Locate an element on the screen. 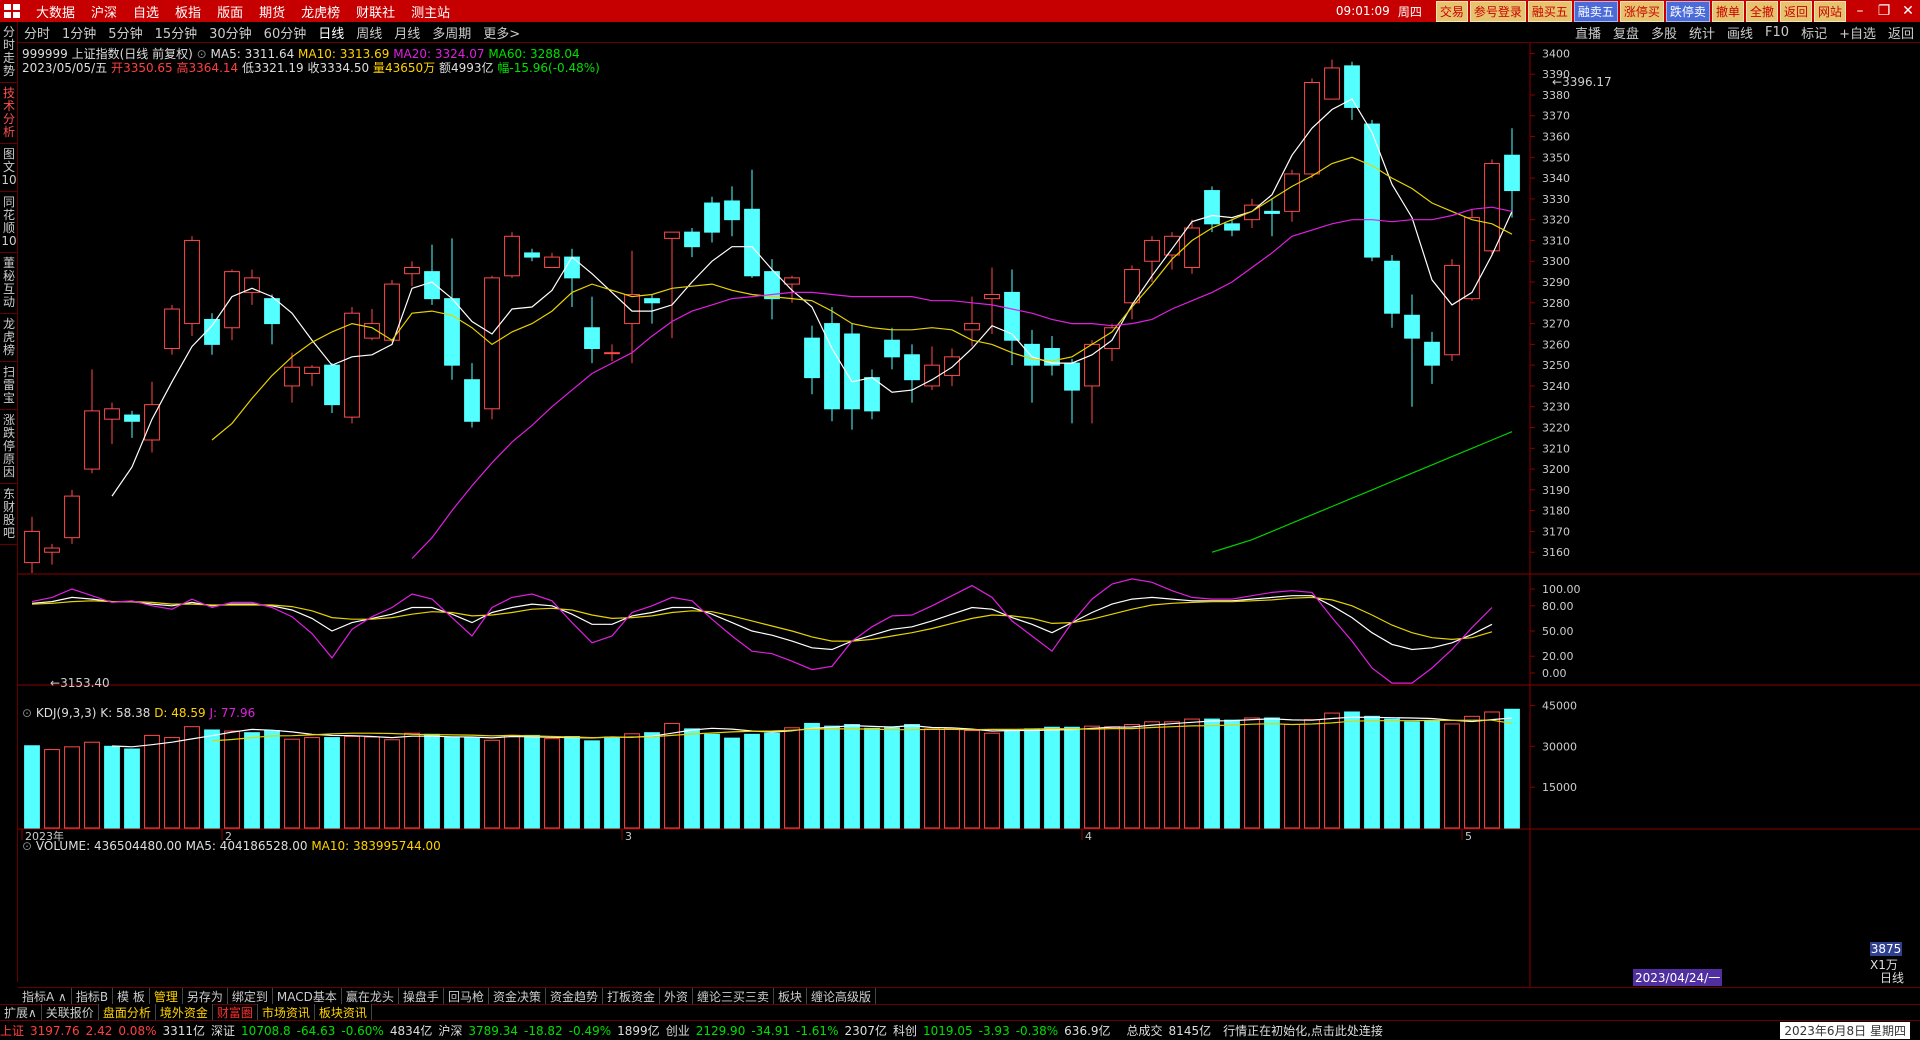 The image size is (1920, 1040). quick-back-button: 返回 is located at coordinates (1795, 11).